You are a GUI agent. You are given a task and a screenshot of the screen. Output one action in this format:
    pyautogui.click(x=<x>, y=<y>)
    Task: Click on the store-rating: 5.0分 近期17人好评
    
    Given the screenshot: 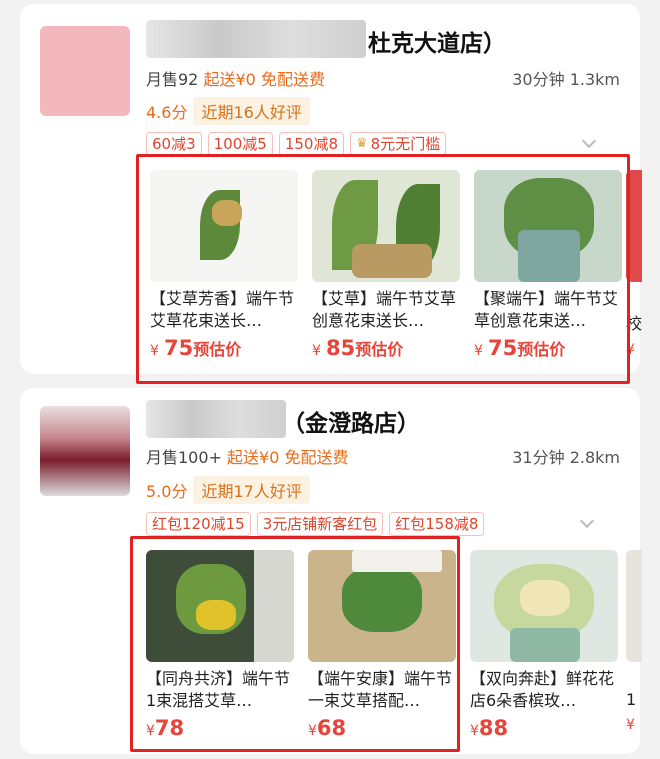 What is the action you would take?
    pyautogui.click(x=228, y=490)
    